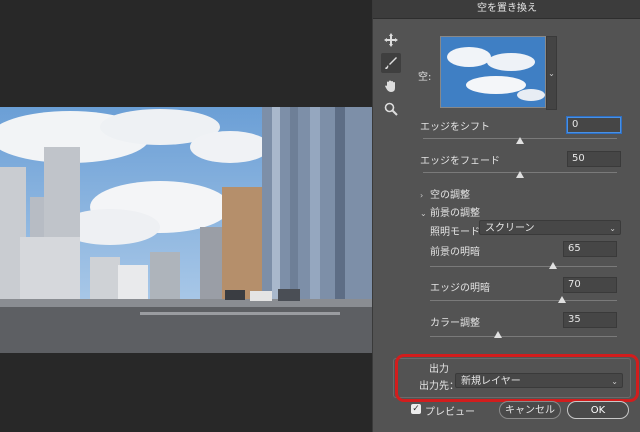  I want to click on fg-lighting-input: 65, so click(590, 249).